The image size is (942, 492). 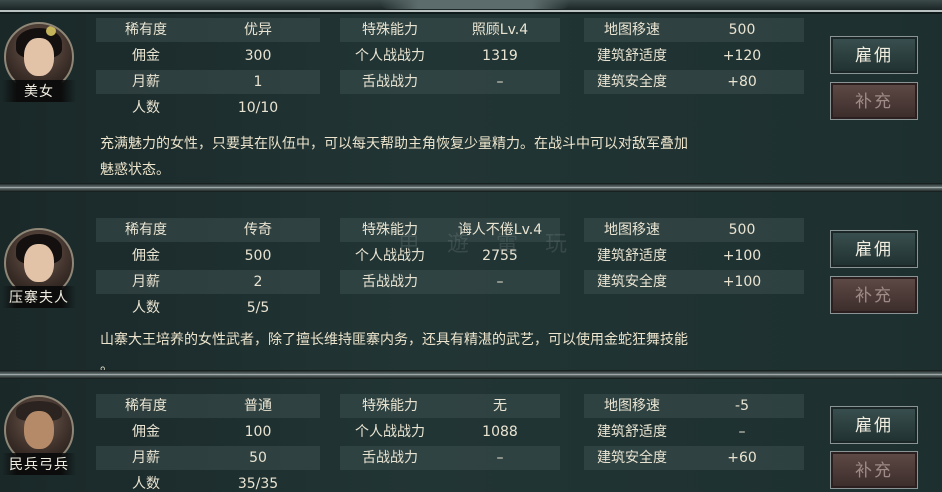 I want to click on stat-value: 1, so click(x=258, y=82).